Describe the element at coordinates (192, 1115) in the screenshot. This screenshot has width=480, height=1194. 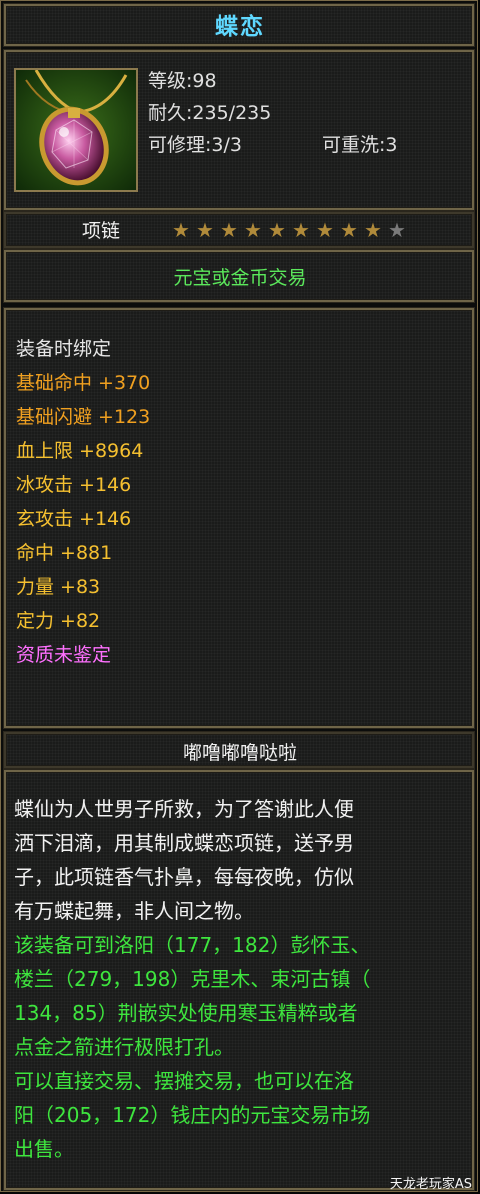
I see `description-line: 阳（205，172）钱庄内的元宝交易市场` at that location.